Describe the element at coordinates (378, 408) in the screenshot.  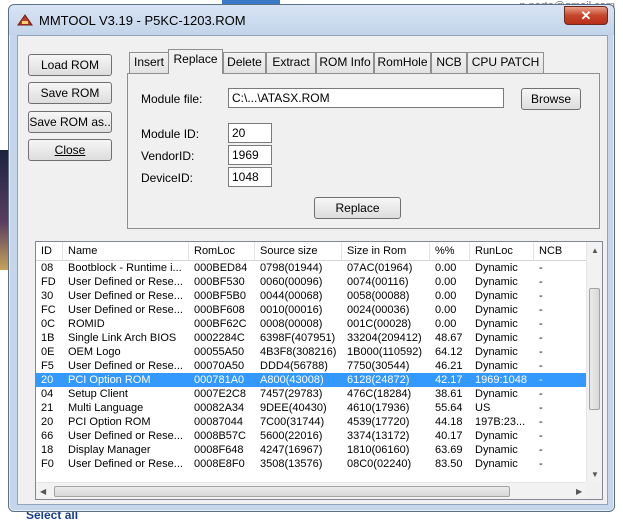
I see `cell-size-in-rom: 4610(17936)` at that location.